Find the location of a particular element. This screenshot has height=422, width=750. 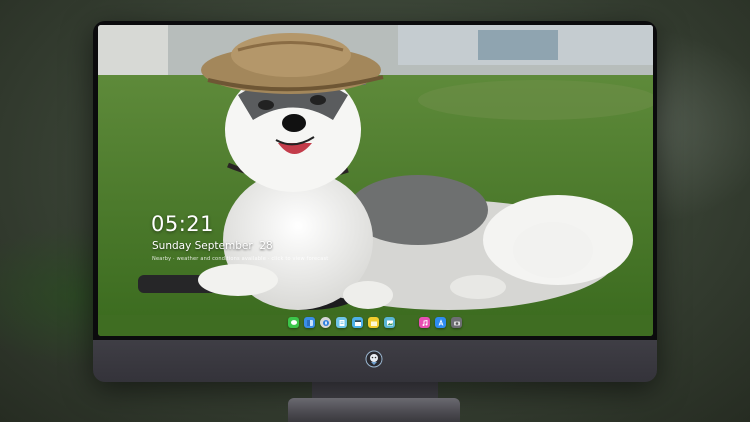

lockscreen-time: 05:21 is located at coordinates (183, 224).